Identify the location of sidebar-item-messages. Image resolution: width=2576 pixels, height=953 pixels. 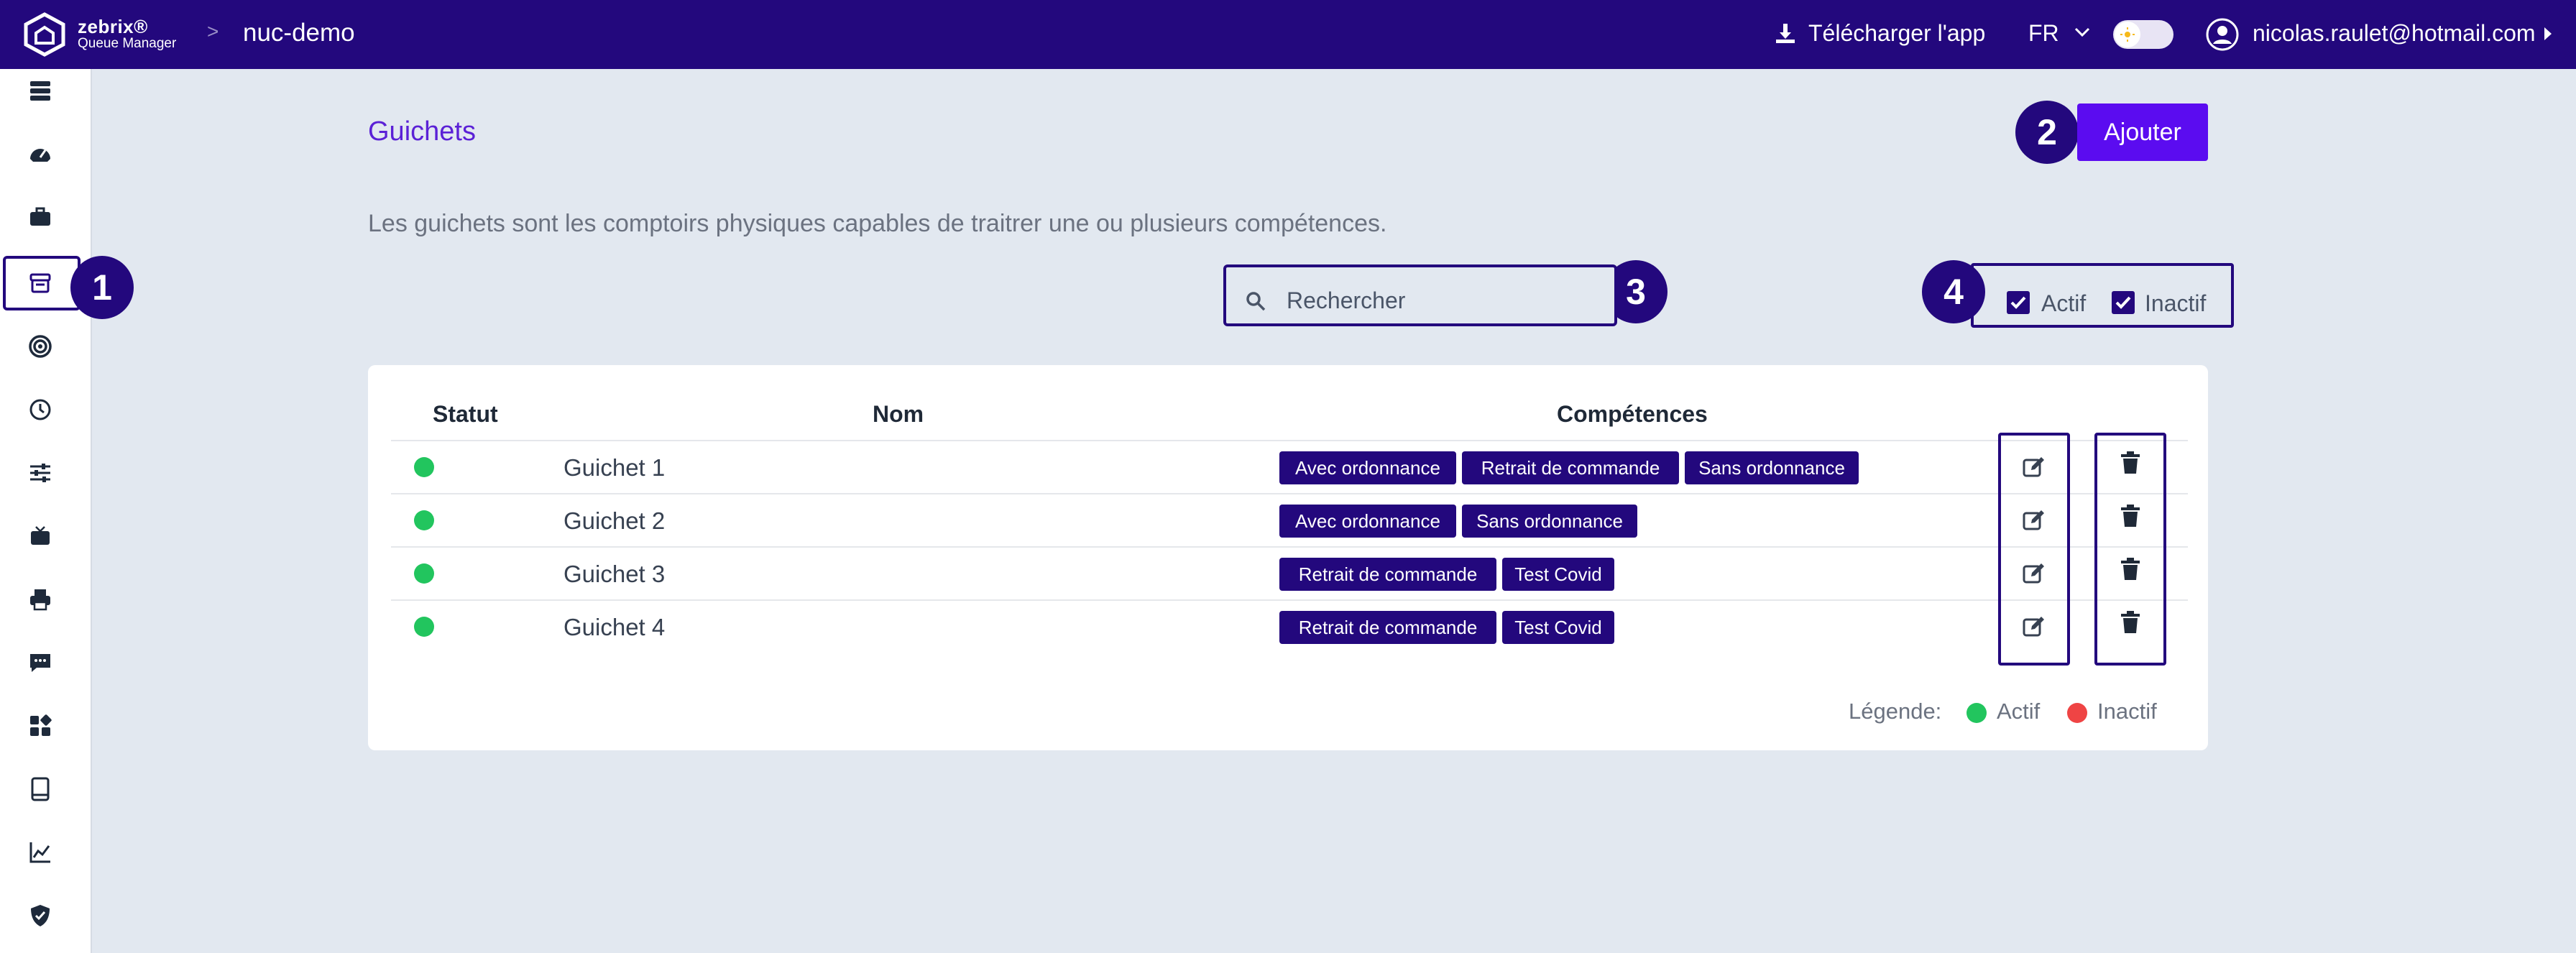
(40, 663).